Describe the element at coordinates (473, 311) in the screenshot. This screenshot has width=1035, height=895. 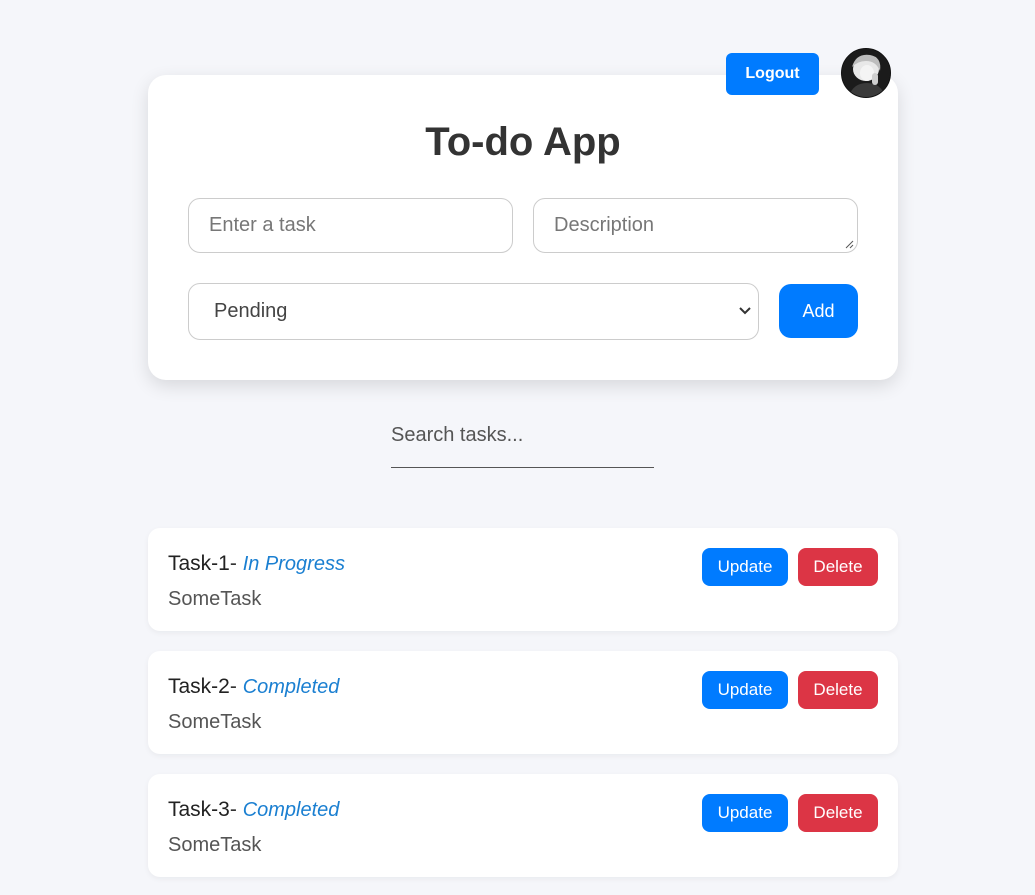
I see `status-select: Pending` at that location.